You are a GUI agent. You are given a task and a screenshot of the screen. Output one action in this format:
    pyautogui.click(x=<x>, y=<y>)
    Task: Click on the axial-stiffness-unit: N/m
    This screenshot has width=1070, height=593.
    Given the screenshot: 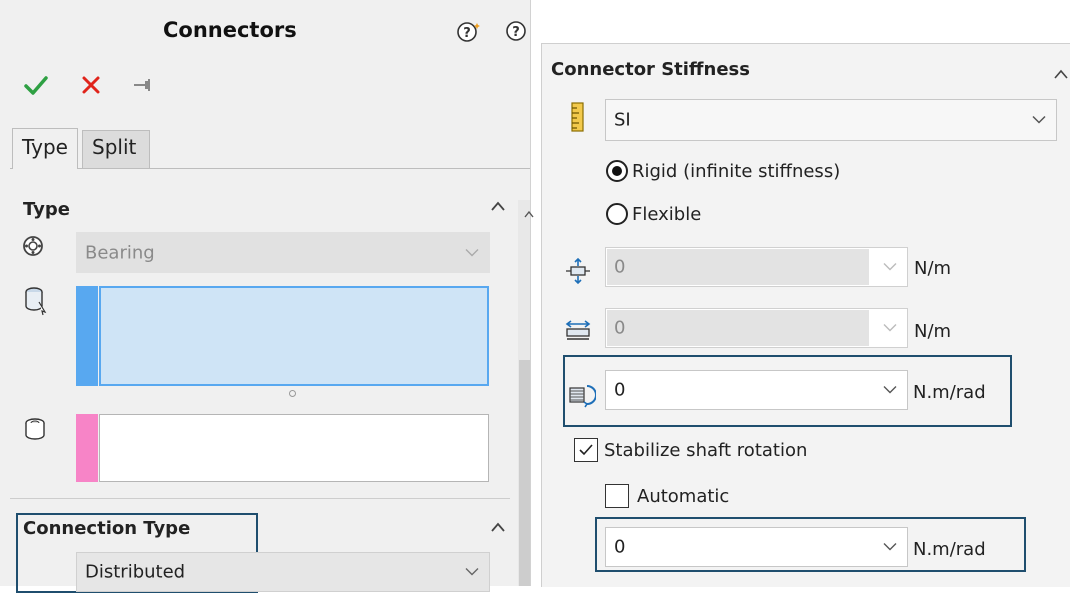 What is the action you would take?
    pyautogui.click(x=933, y=268)
    